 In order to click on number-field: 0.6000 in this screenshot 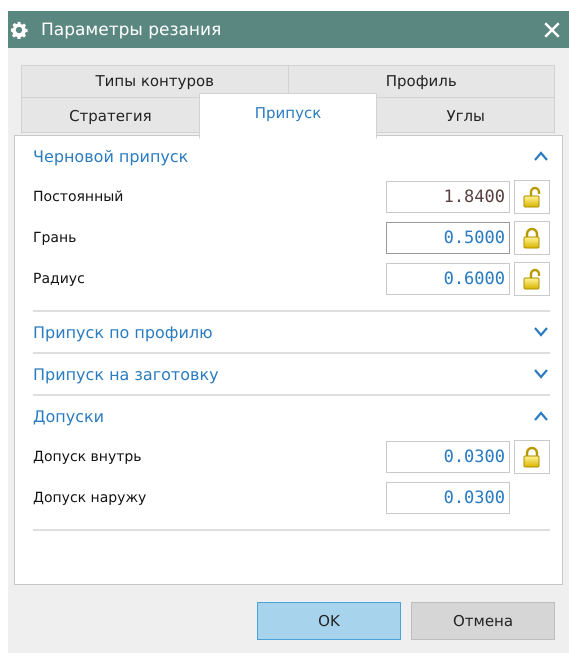, I will do `click(448, 278)`.